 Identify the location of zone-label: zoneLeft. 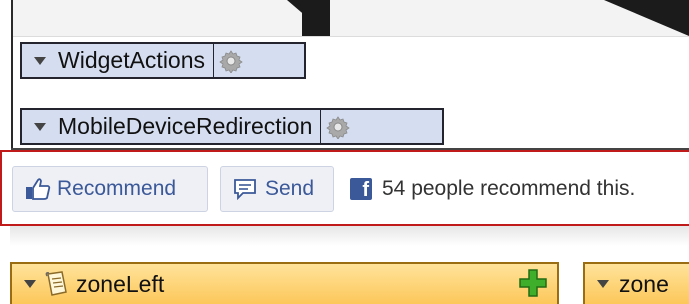
(120, 284).